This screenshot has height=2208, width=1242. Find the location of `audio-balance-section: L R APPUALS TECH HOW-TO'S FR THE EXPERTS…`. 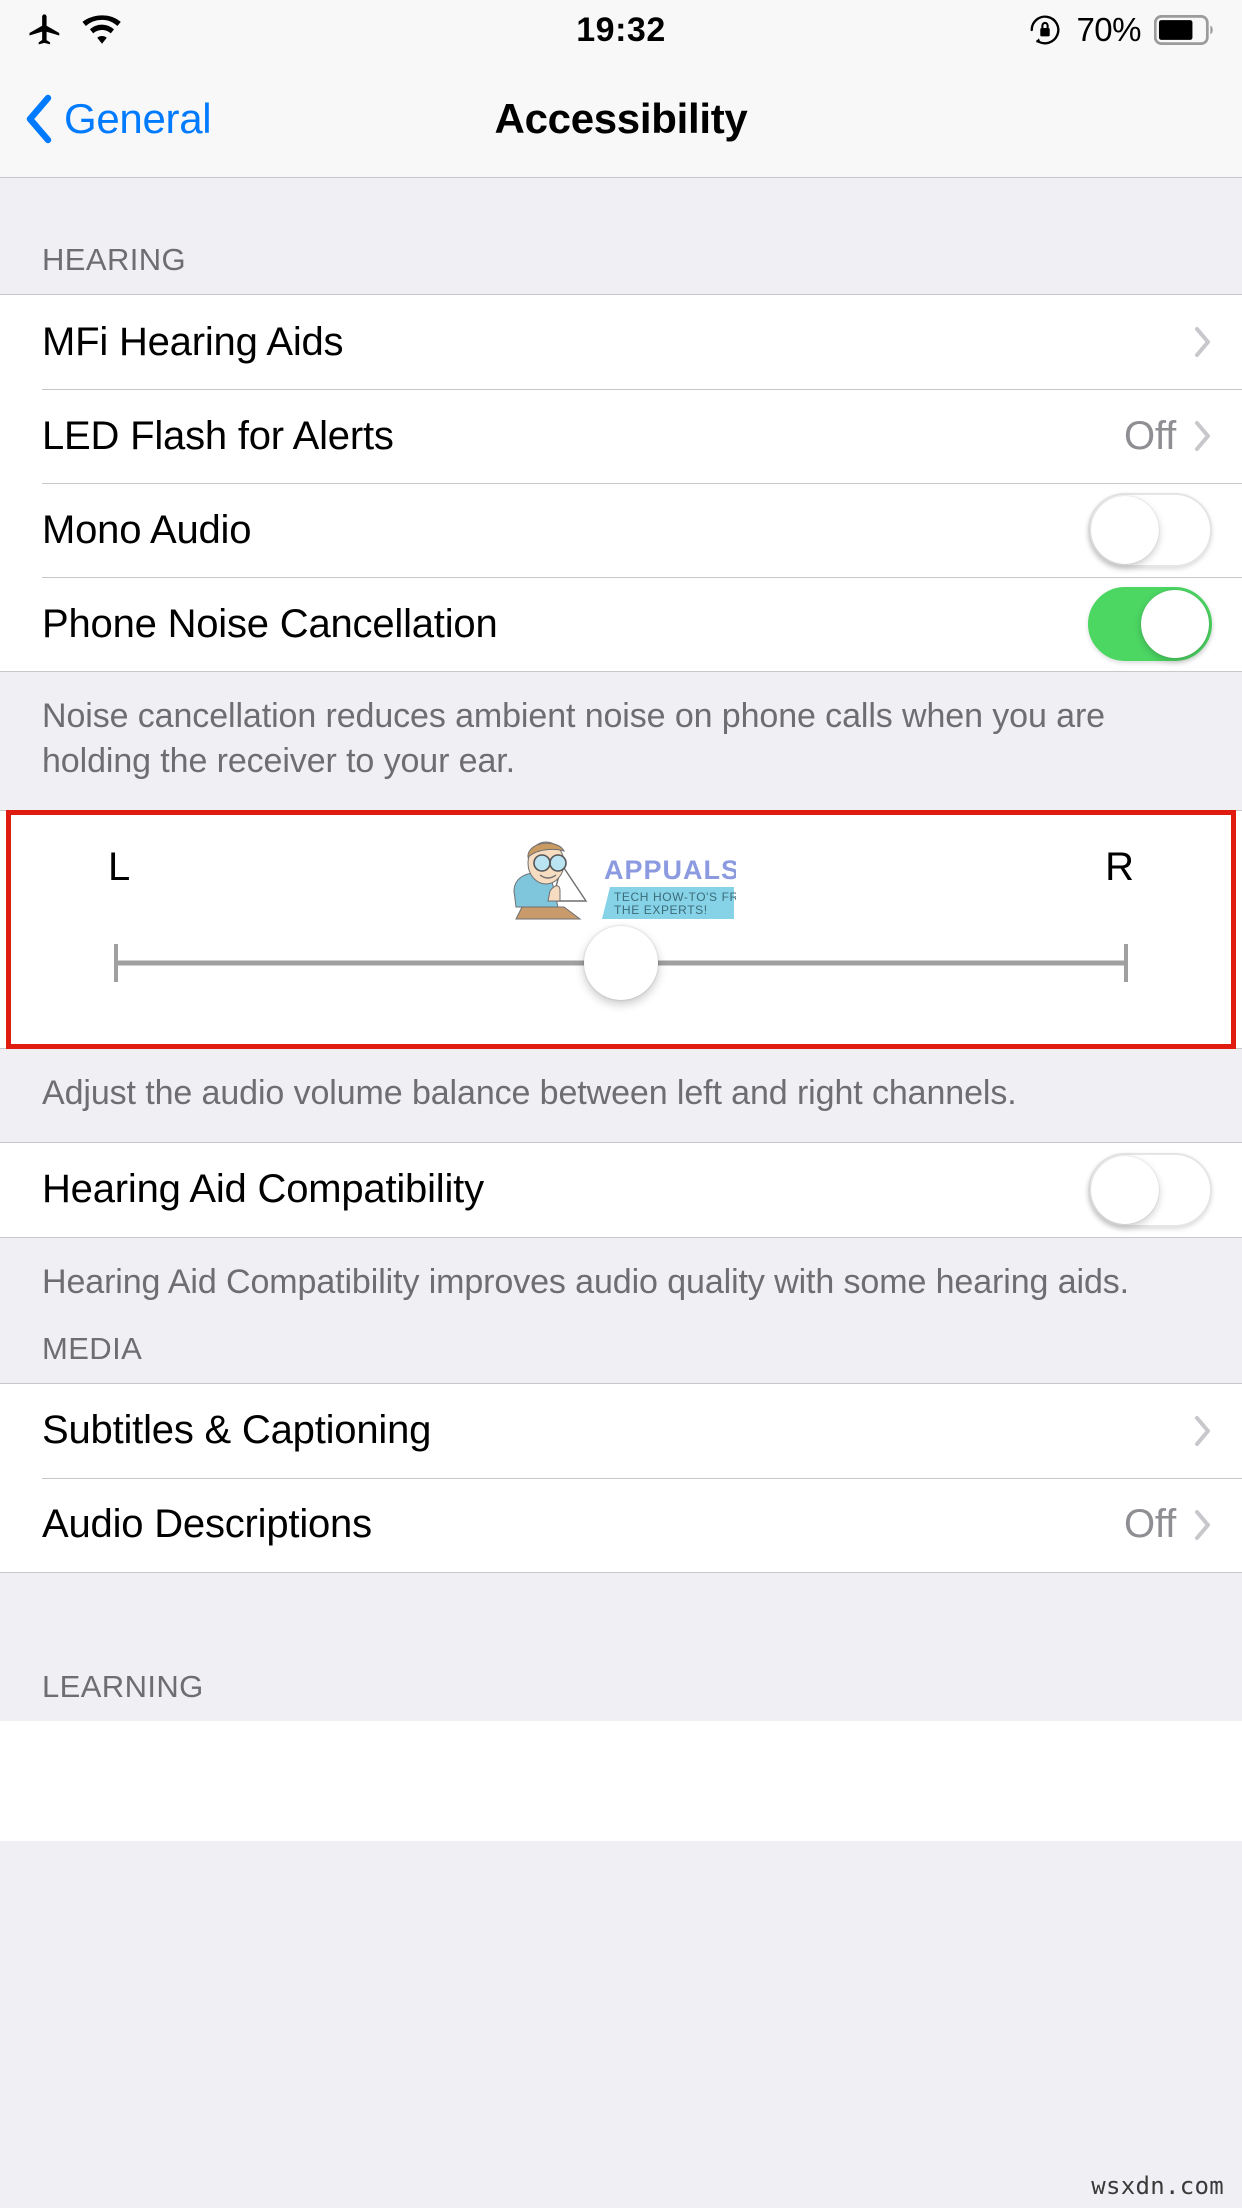

audio-balance-section: L R APPUALS TECH HOW-TO'S FR THE EXPERTS… is located at coordinates (621, 929).